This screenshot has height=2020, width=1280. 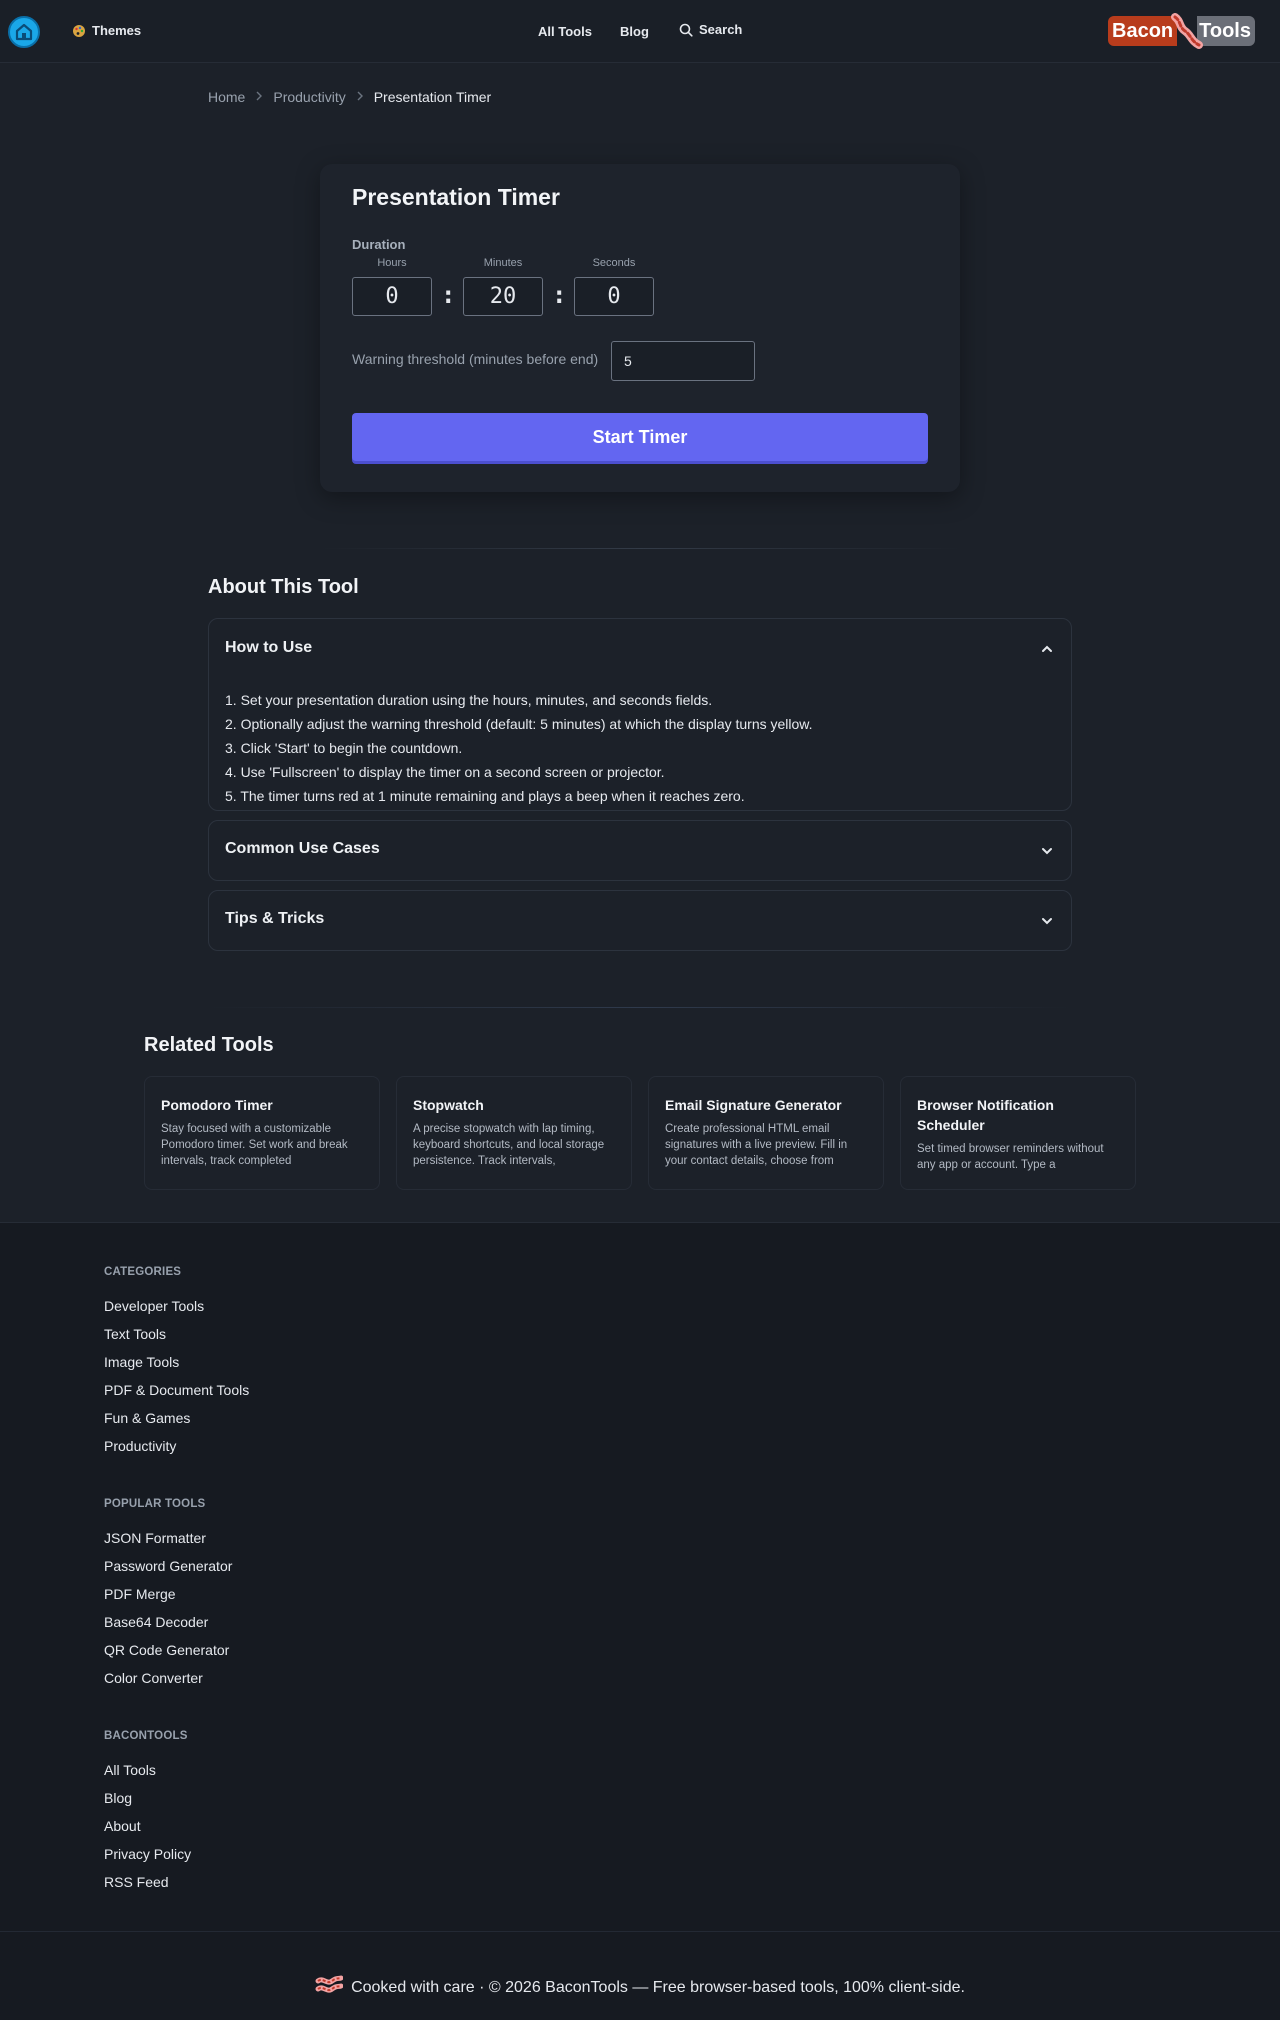 What do you see at coordinates (614, 263) in the screenshot?
I see `seconds-label: Seconds` at bounding box center [614, 263].